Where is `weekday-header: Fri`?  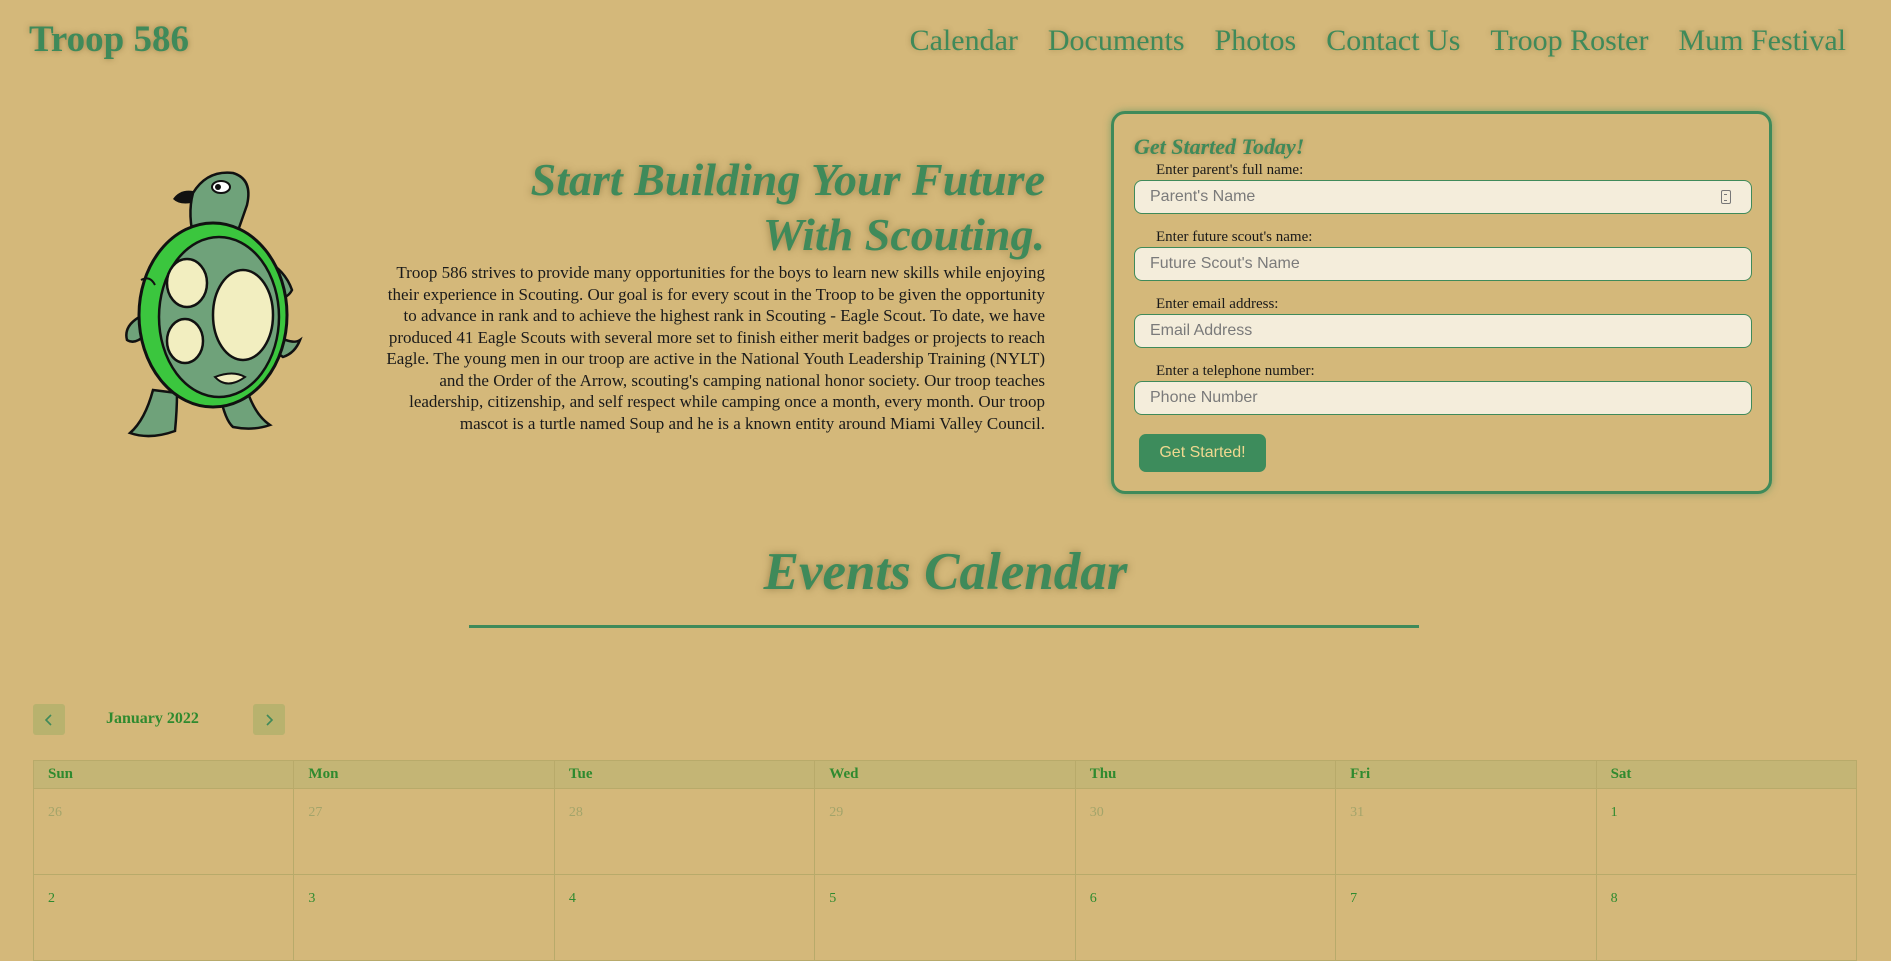
weekday-header: Fri is located at coordinates (1466, 775).